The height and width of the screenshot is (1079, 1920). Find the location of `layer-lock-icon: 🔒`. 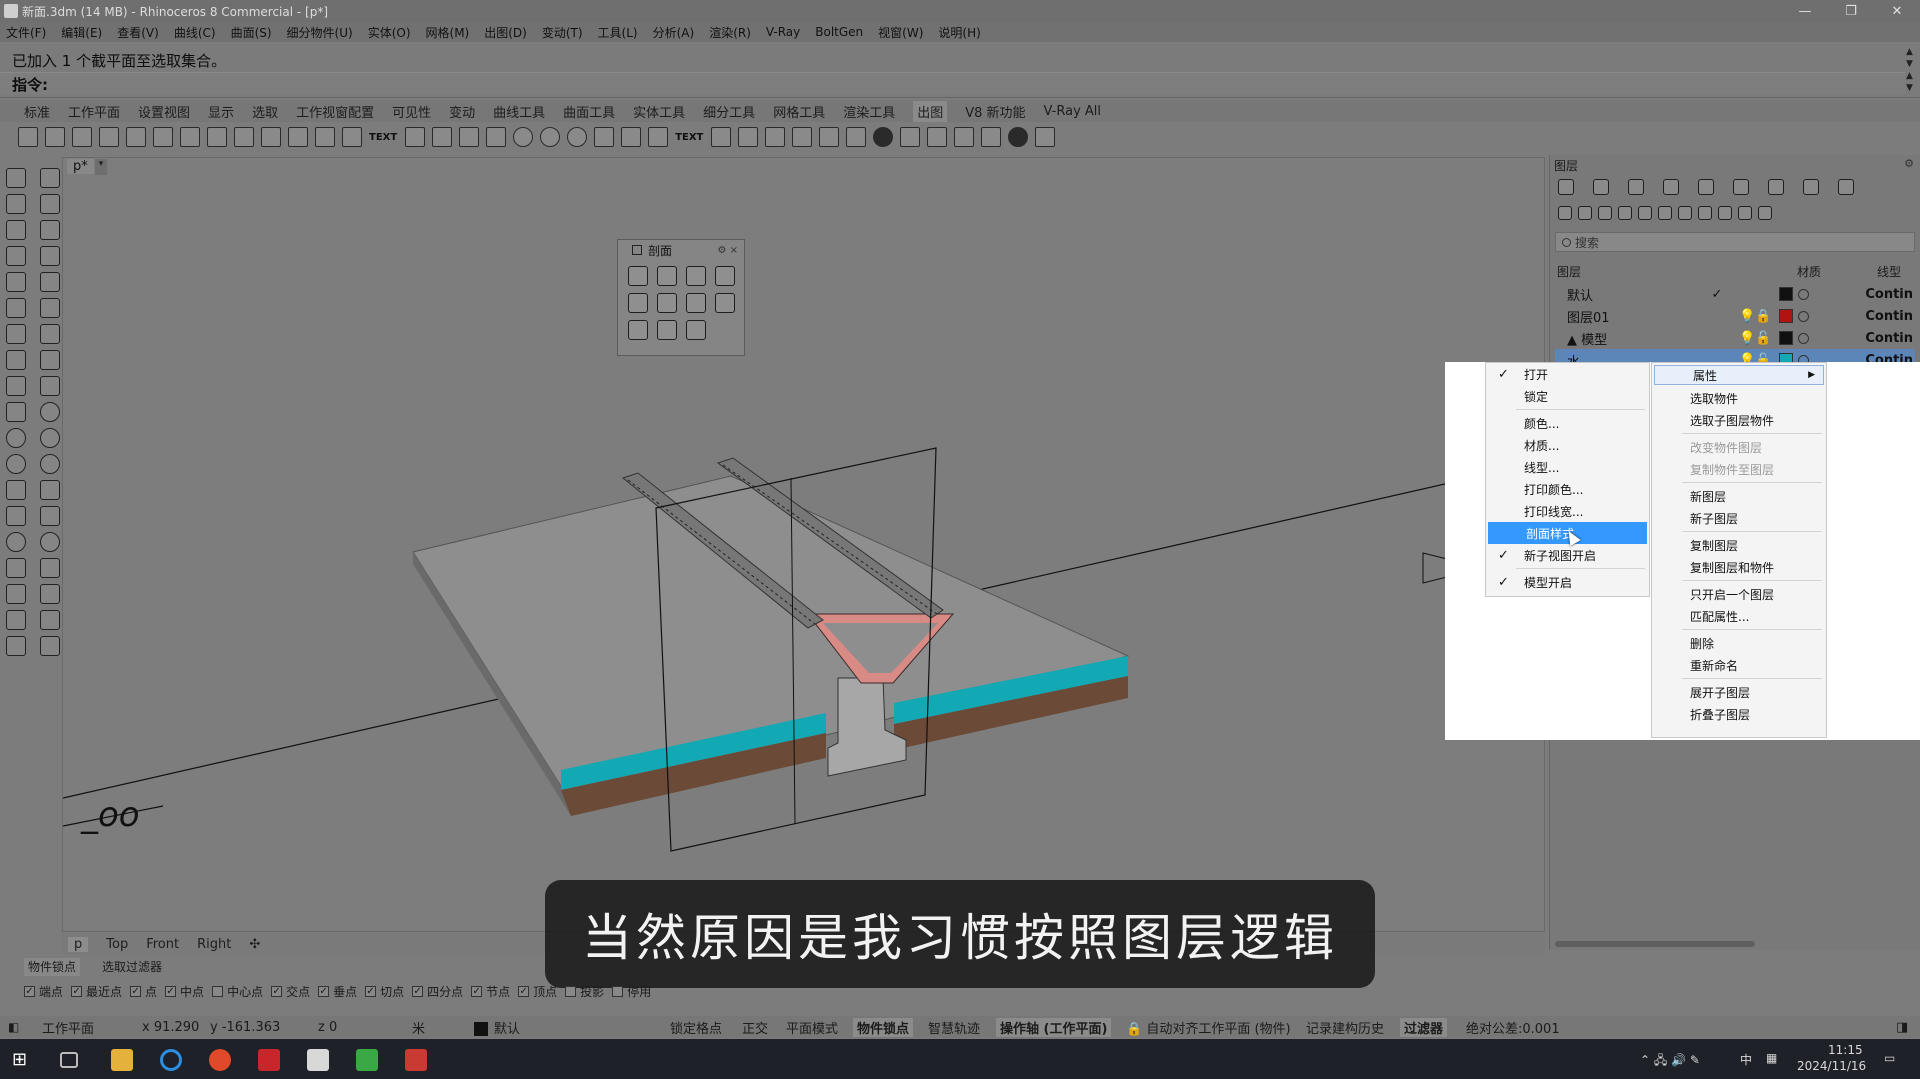

layer-lock-icon: 🔒 is located at coordinates (1763, 316).